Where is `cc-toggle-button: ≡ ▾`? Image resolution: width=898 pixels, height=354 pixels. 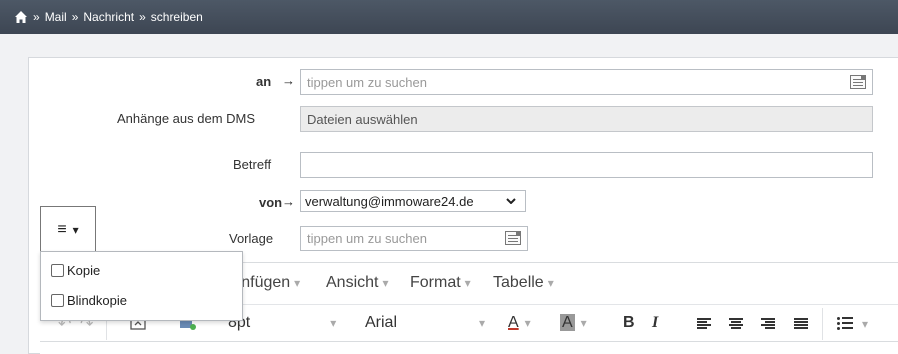 cc-toggle-button: ≡ ▾ is located at coordinates (68, 230).